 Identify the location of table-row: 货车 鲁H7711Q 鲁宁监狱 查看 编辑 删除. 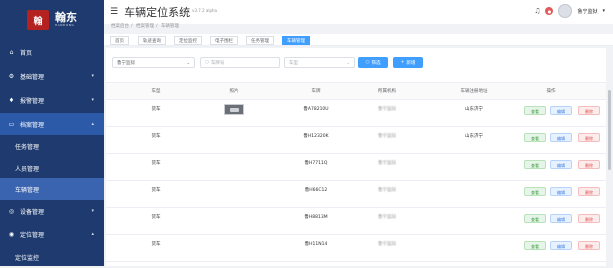
(356, 167).